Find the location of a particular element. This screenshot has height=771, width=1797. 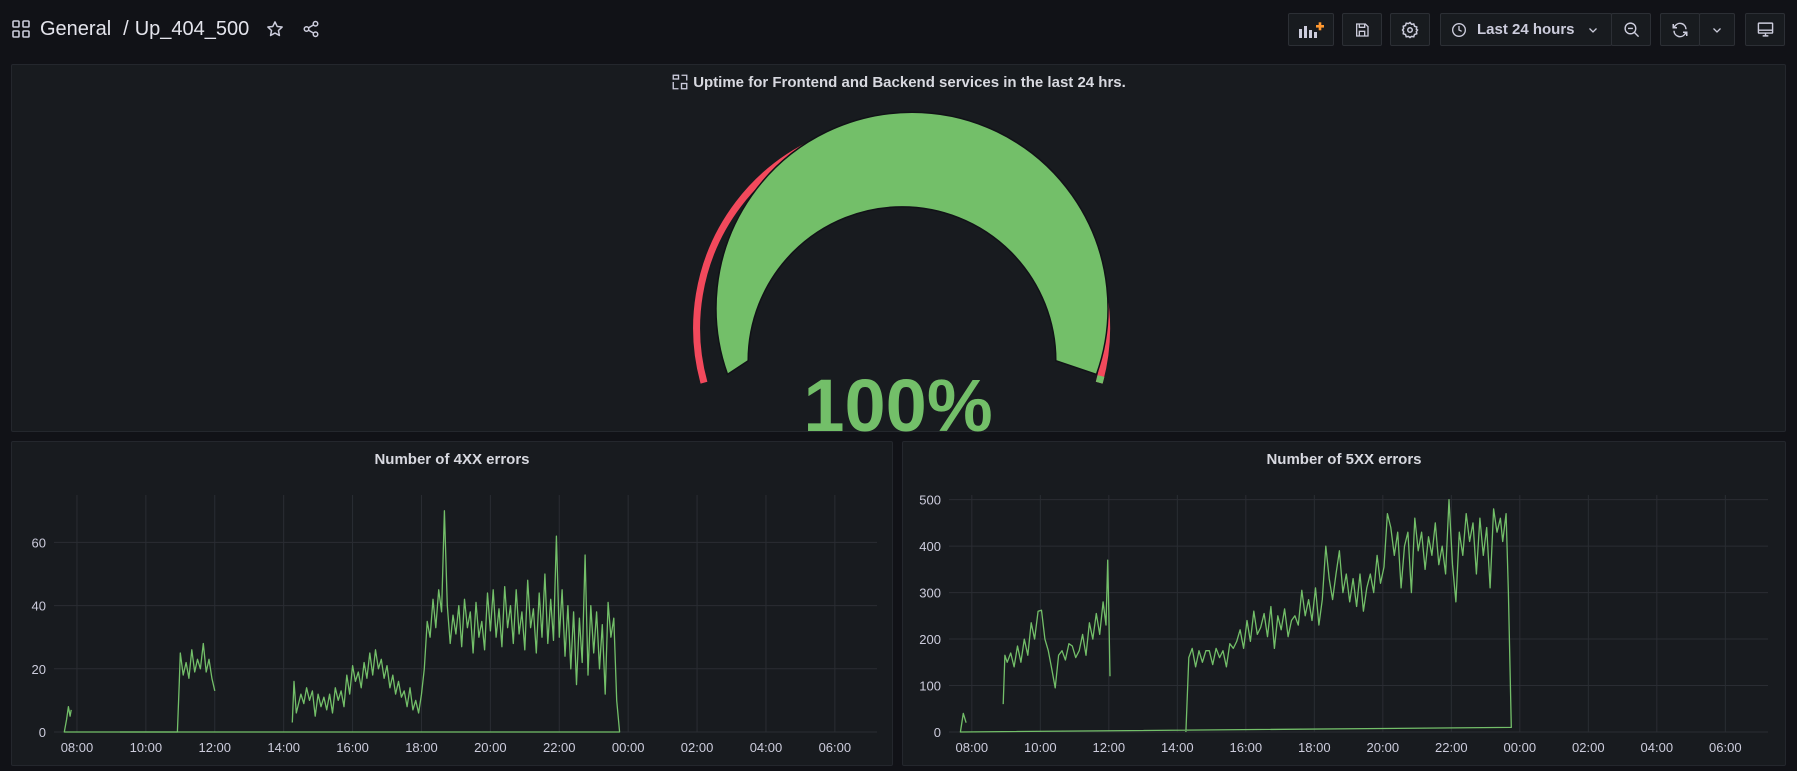

settings-icon is located at coordinates (1410, 29).